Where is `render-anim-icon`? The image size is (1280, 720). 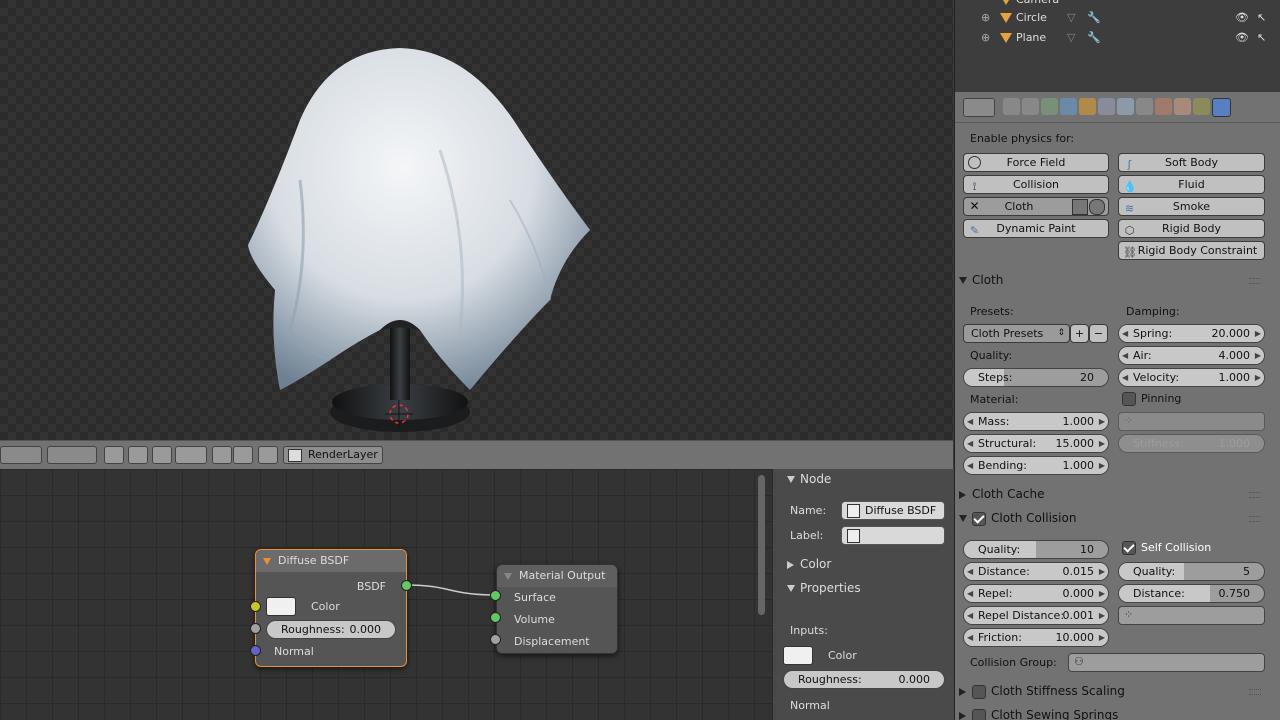
render-anim-icon is located at coordinates (243, 455).